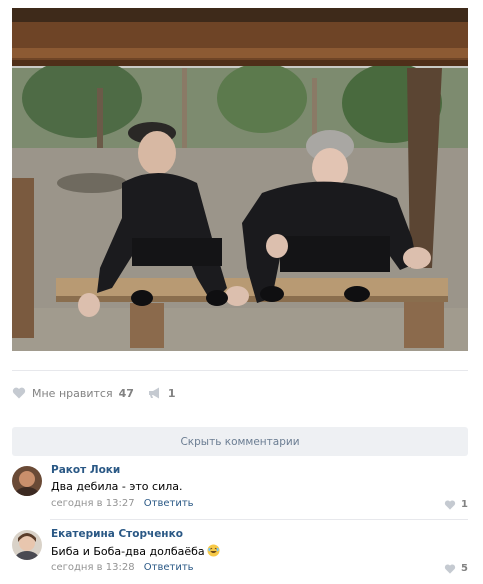  Describe the element at coordinates (153, 393) in the screenshot. I see `megaphone-icon` at that location.